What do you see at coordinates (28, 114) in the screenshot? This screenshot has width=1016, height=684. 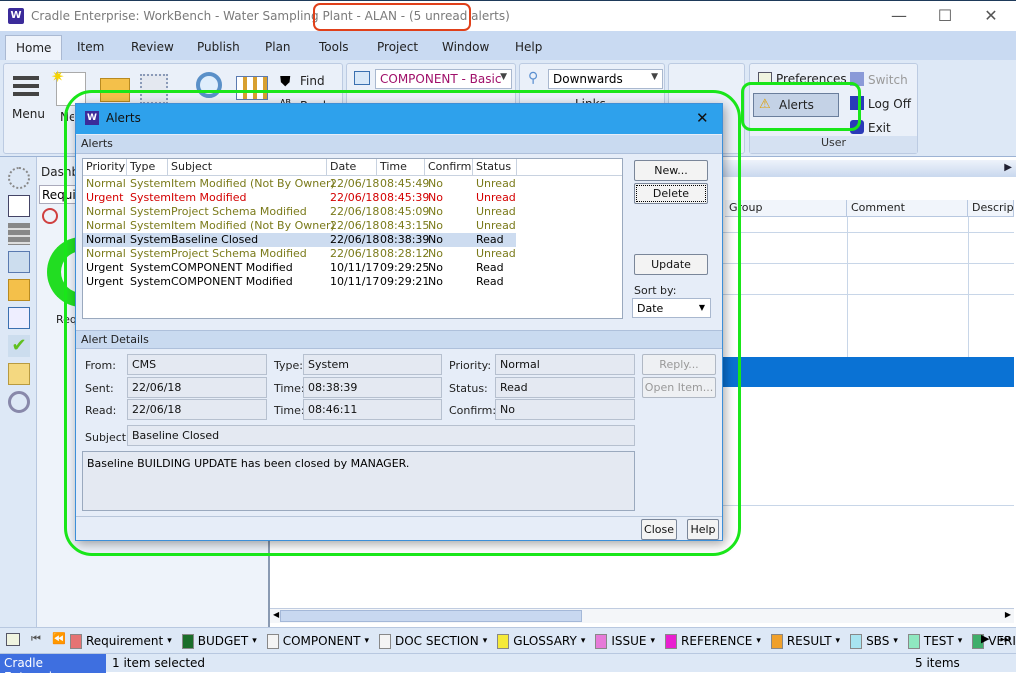 I see `menu-button: Menu` at bounding box center [28, 114].